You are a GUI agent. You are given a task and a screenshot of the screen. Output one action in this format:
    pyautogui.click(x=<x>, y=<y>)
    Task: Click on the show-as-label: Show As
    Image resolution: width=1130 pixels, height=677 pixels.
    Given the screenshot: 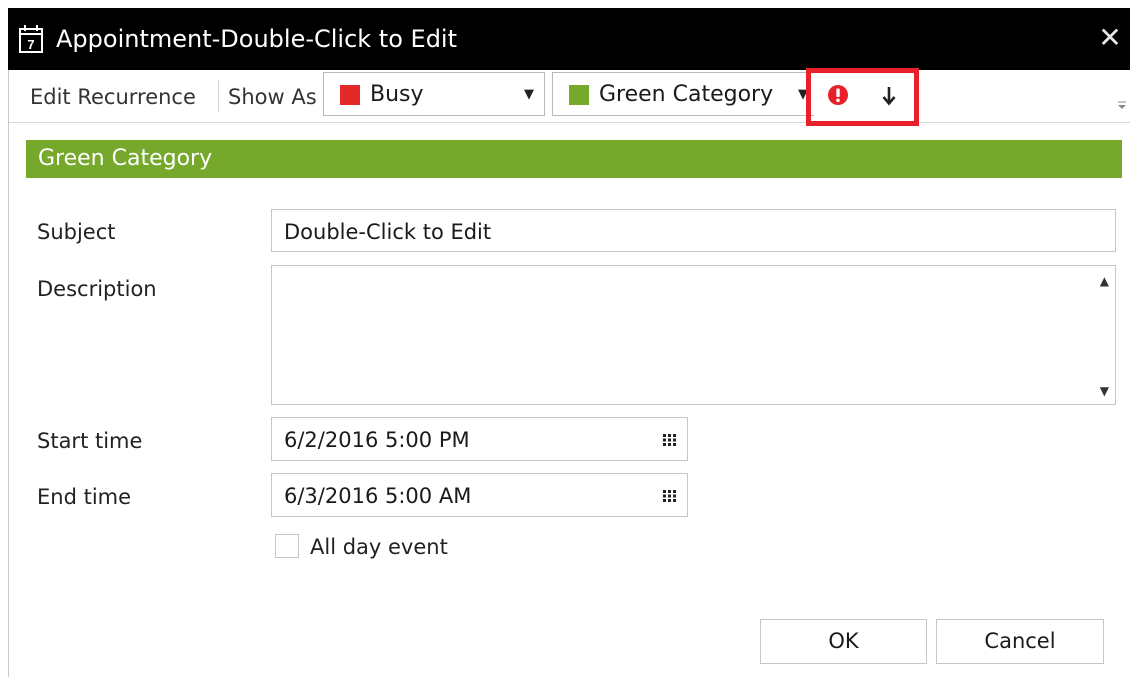 What is the action you would take?
    pyautogui.click(x=272, y=97)
    